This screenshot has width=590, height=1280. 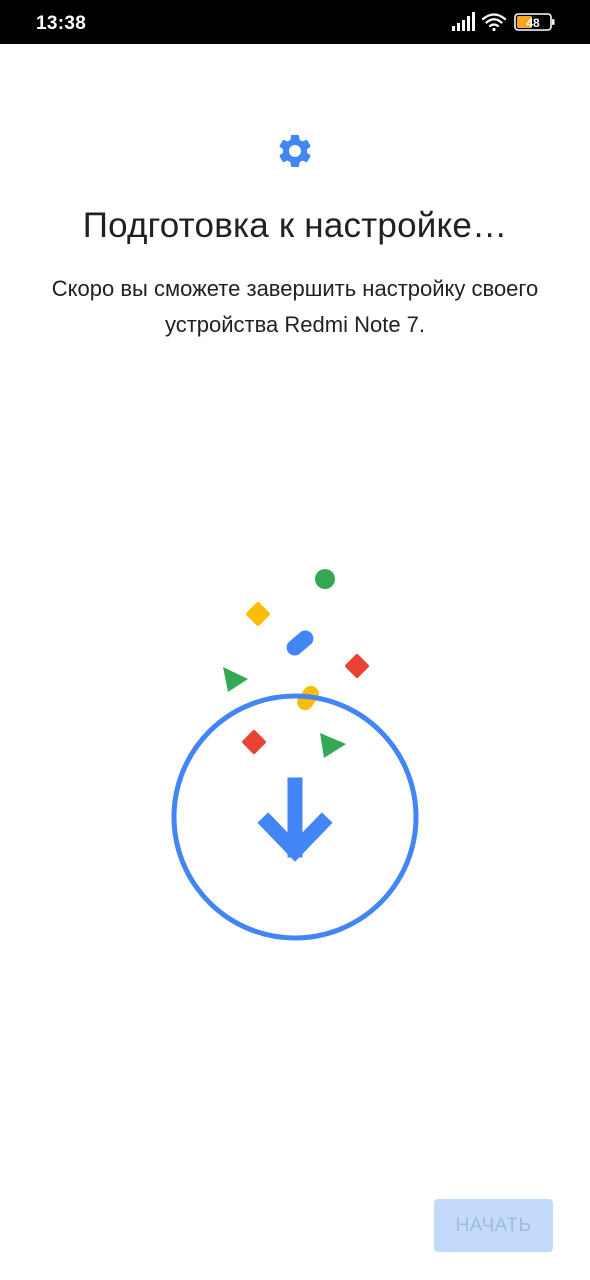 What do you see at coordinates (357, 666) in the screenshot?
I see `confetti-red-diamond` at bounding box center [357, 666].